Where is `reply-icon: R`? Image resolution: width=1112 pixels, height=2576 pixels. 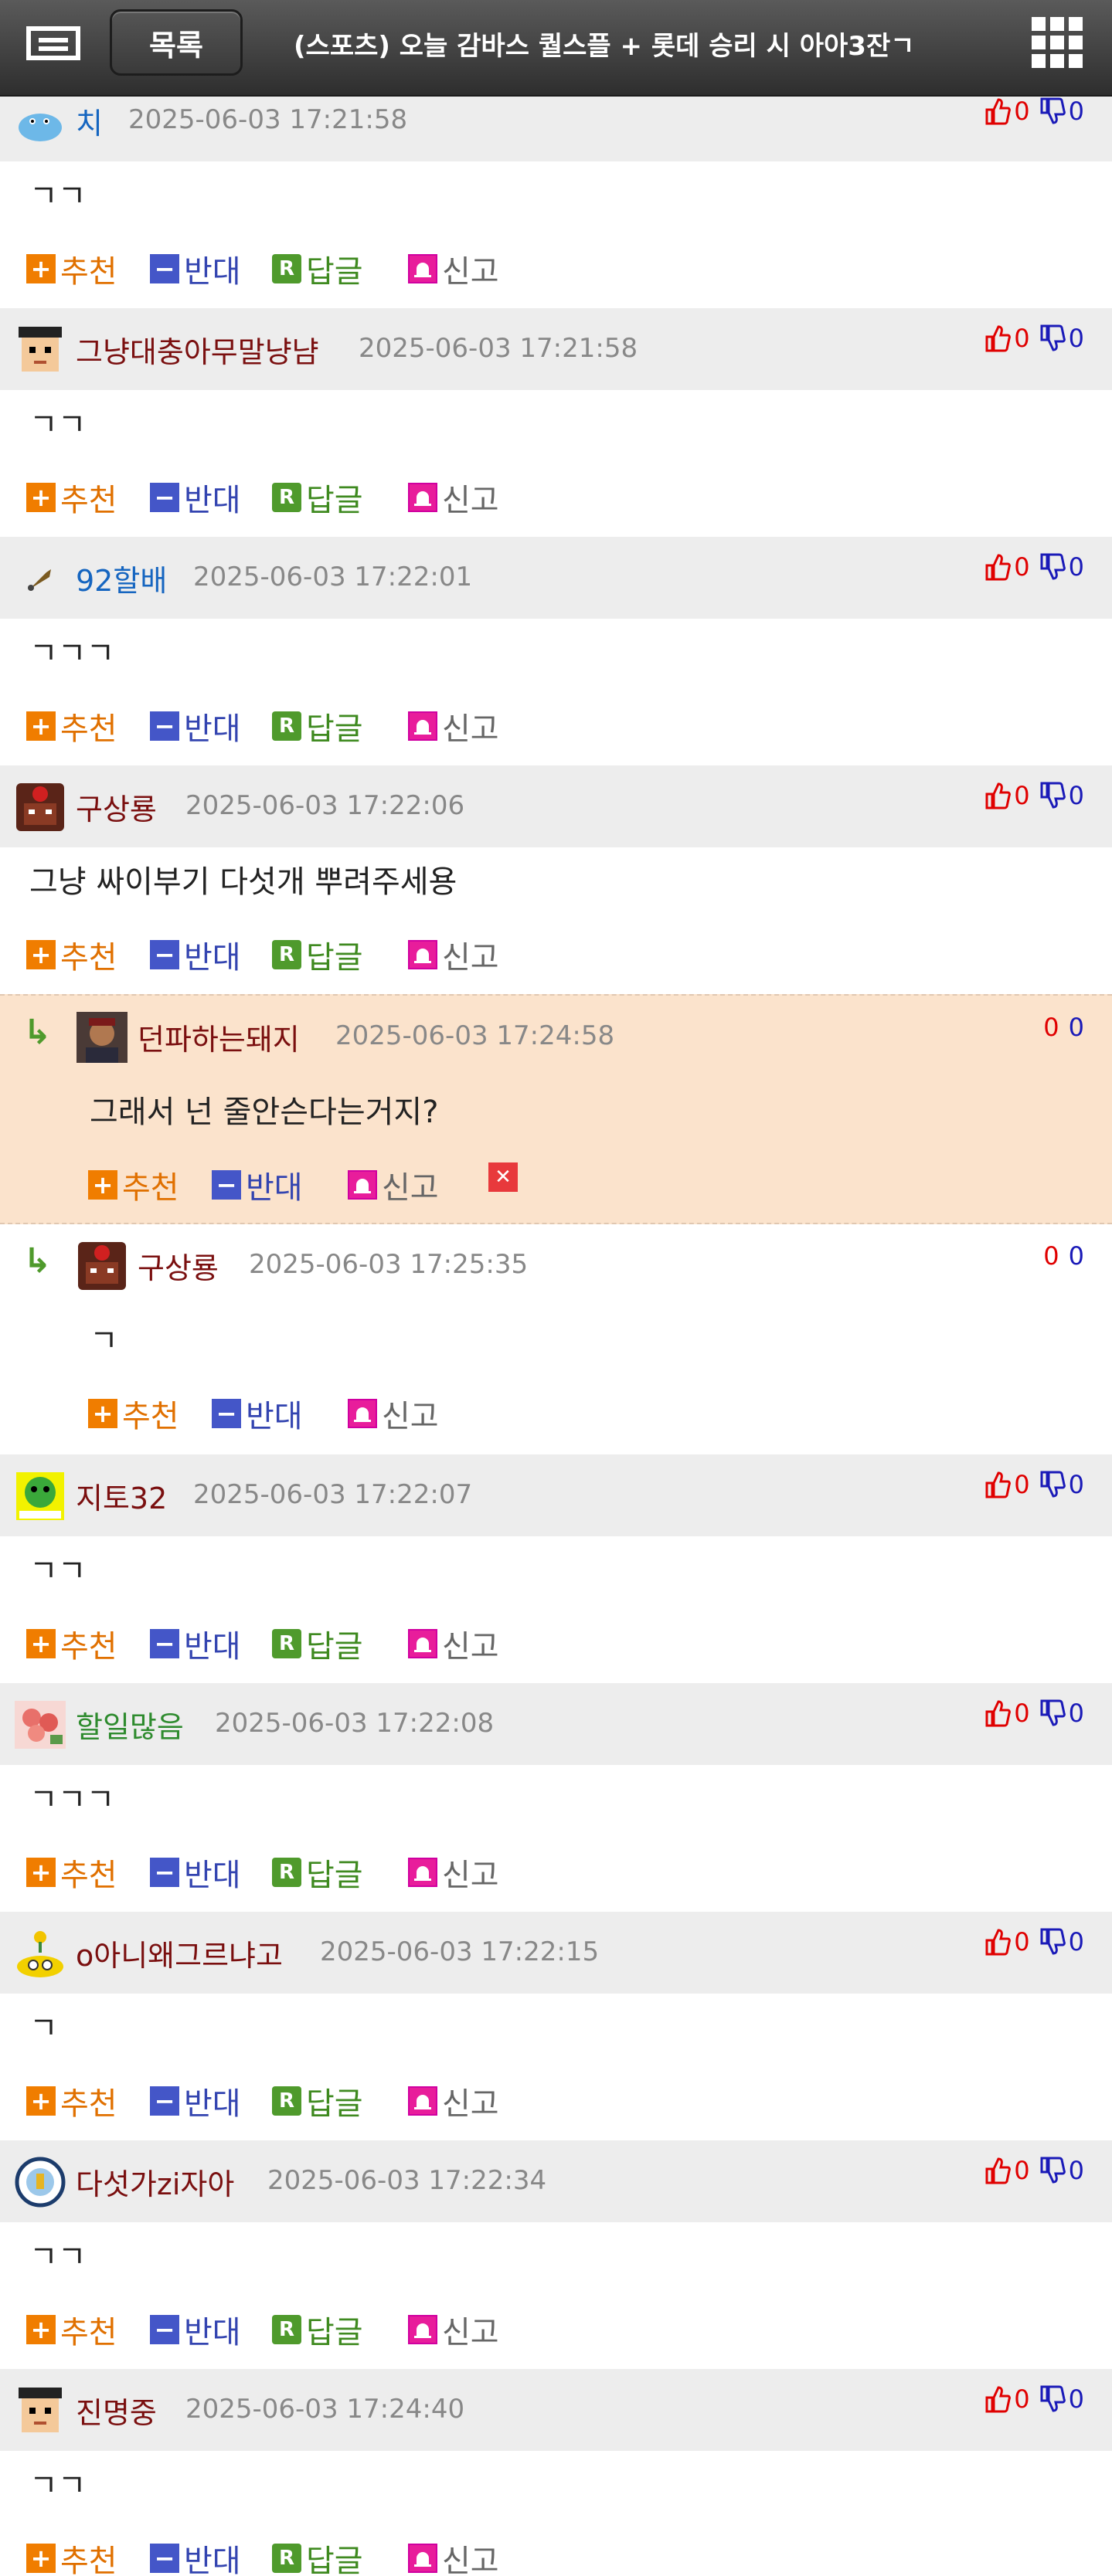 reply-icon: R is located at coordinates (287, 2329).